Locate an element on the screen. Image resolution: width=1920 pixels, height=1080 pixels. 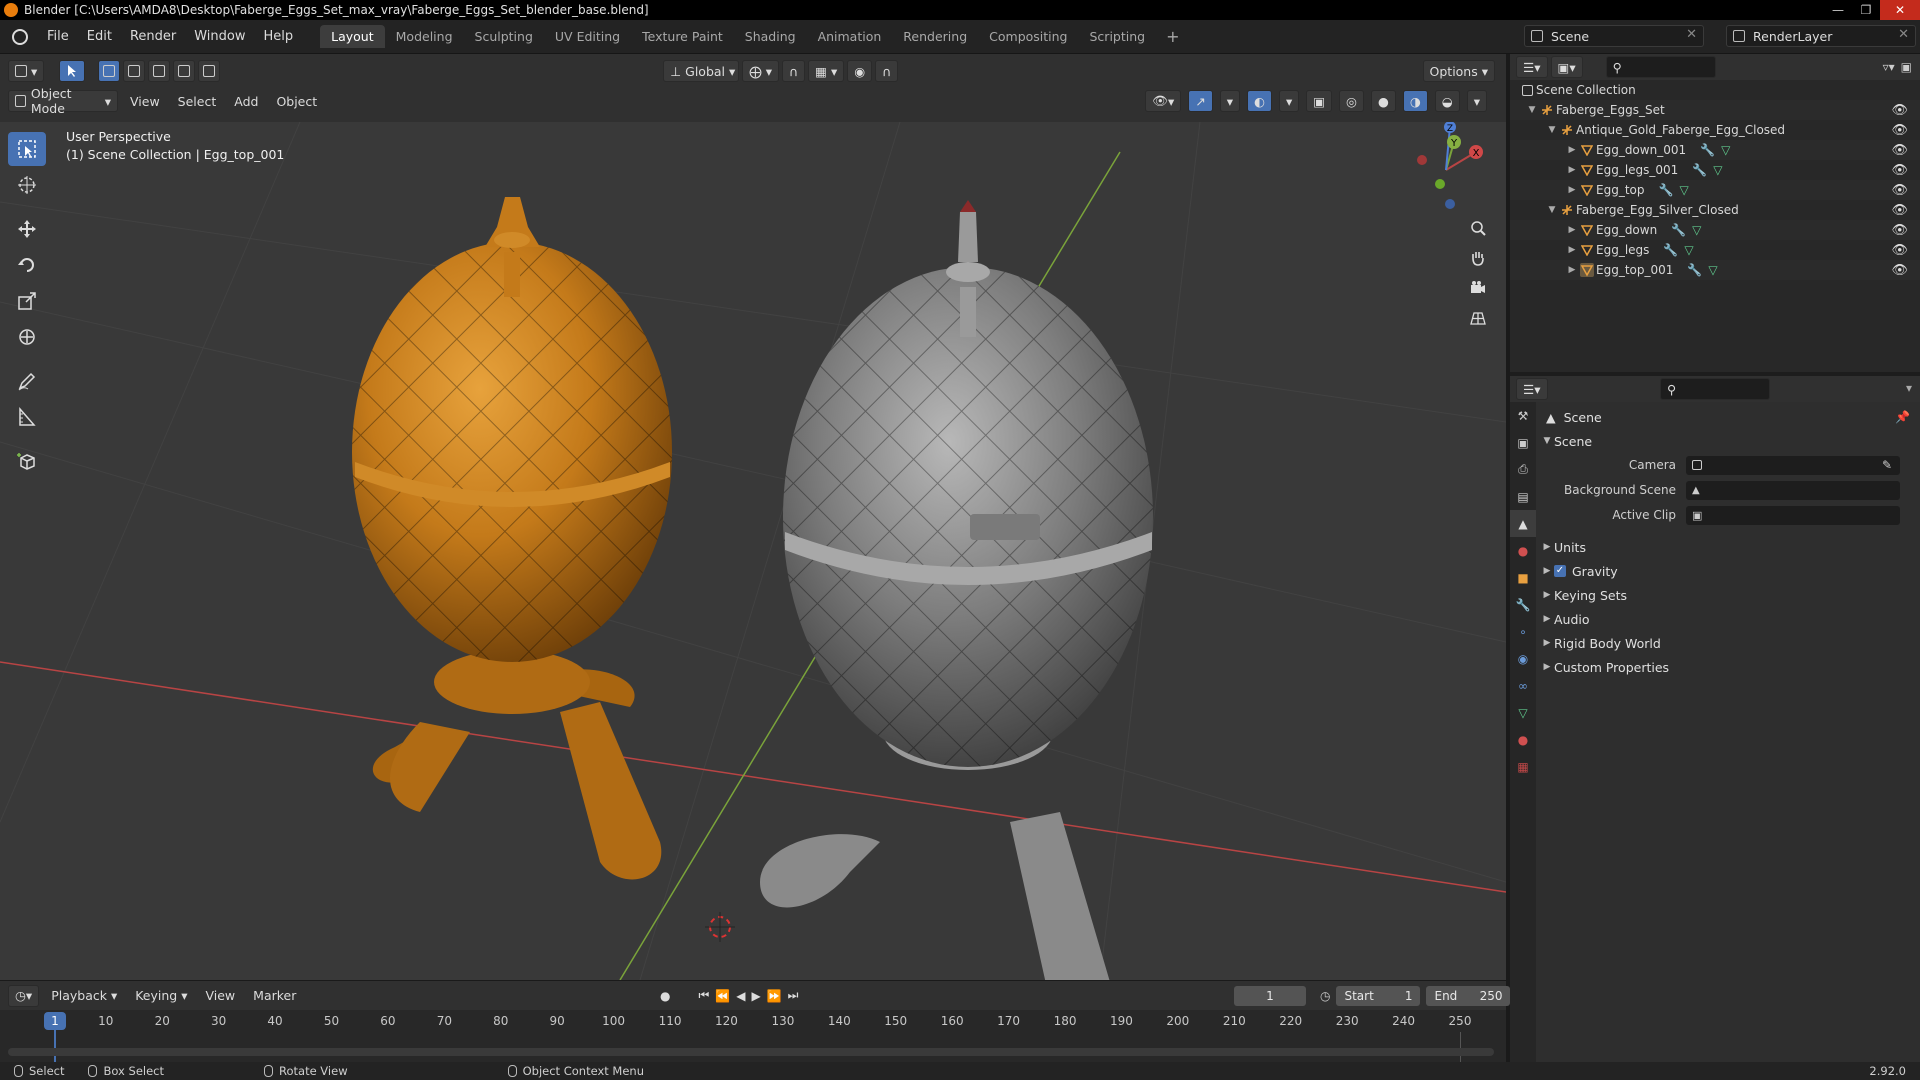
close-icon: ✕ is located at coordinates (1900, 10).